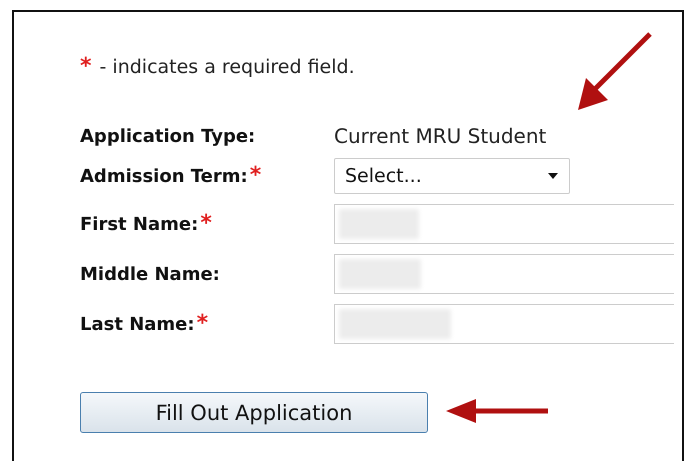 This screenshot has height=461, width=694. I want to click on field-label: Application Type:, so click(168, 136).